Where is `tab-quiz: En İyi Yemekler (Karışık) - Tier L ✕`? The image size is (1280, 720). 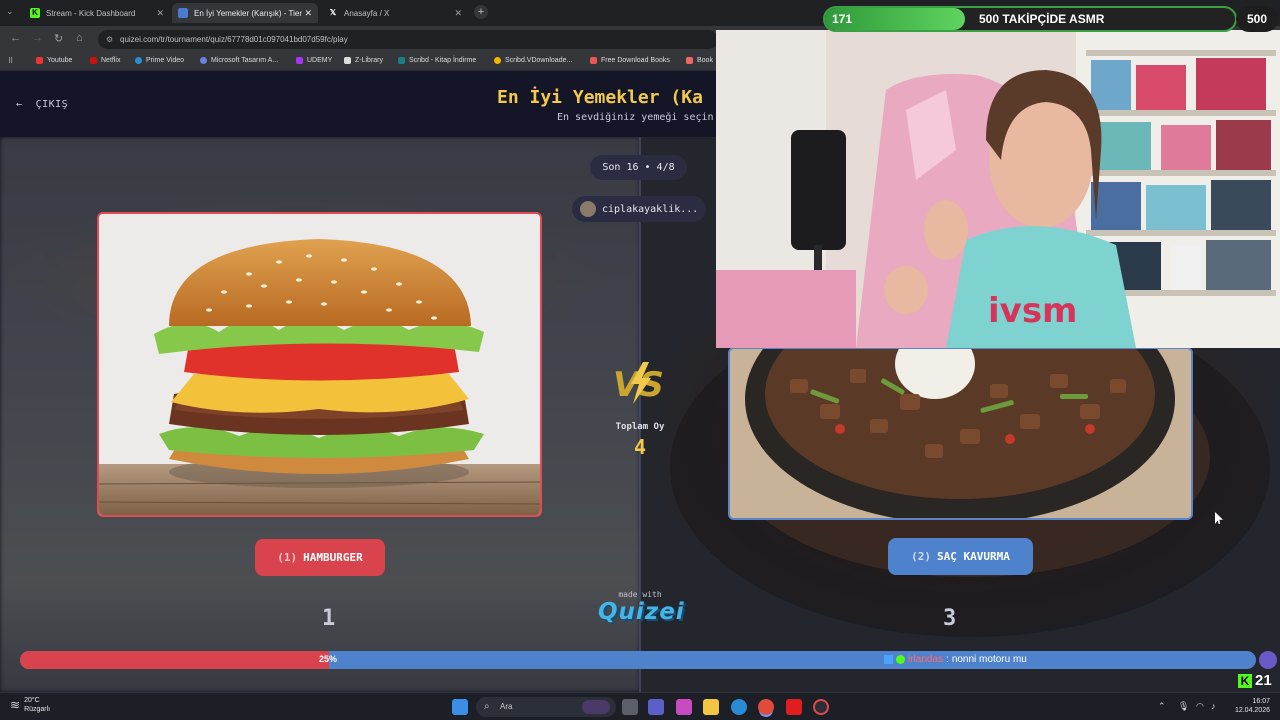
tab-quiz: En İyi Yemekler (Karışık) - Tier L ✕ is located at coordinates (245, 13).